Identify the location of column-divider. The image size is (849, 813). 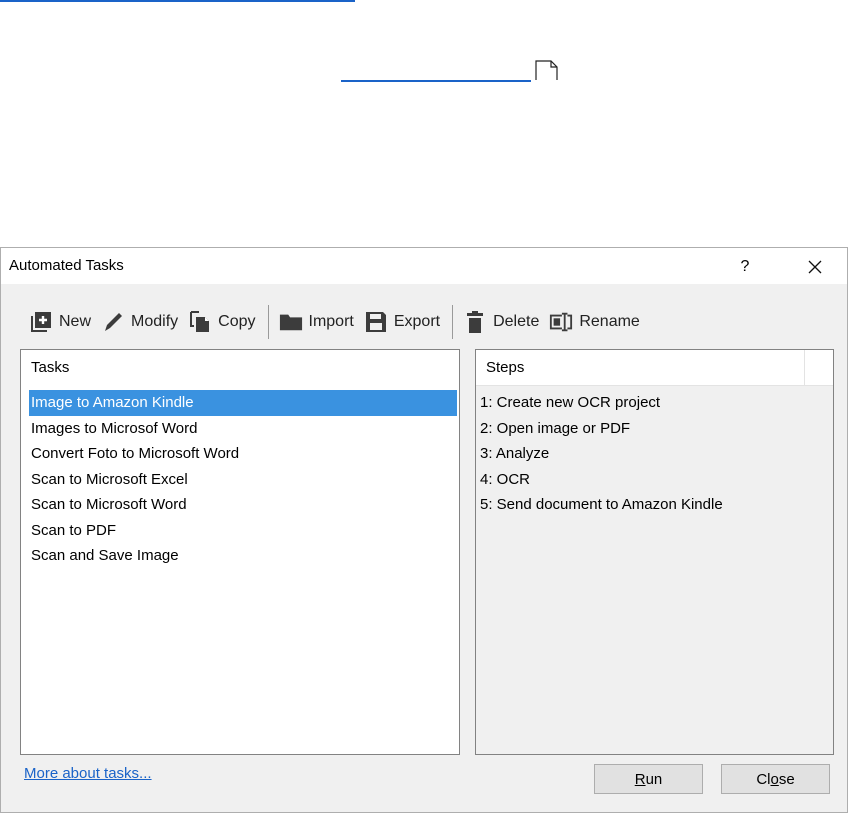
(804, 367).